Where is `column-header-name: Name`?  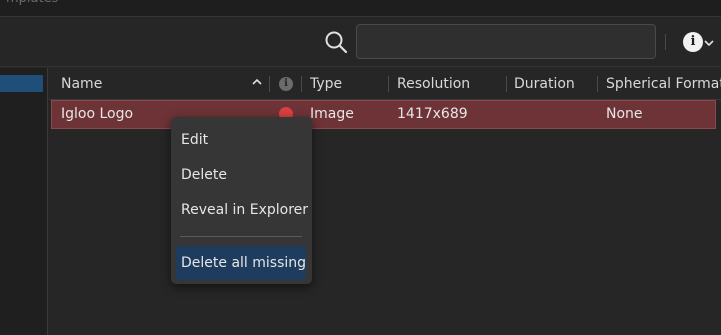 column-header-name: Name is located at coordinates (156, 84).